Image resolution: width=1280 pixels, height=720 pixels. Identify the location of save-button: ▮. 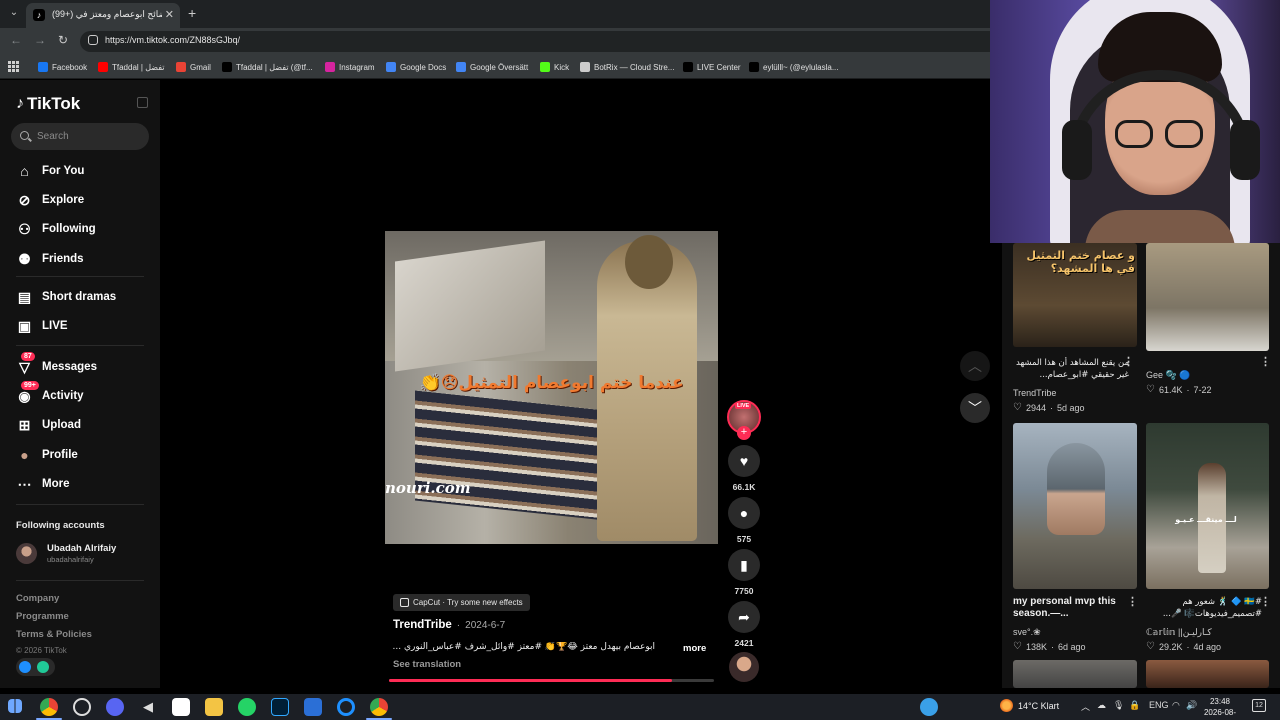
(744, 565).